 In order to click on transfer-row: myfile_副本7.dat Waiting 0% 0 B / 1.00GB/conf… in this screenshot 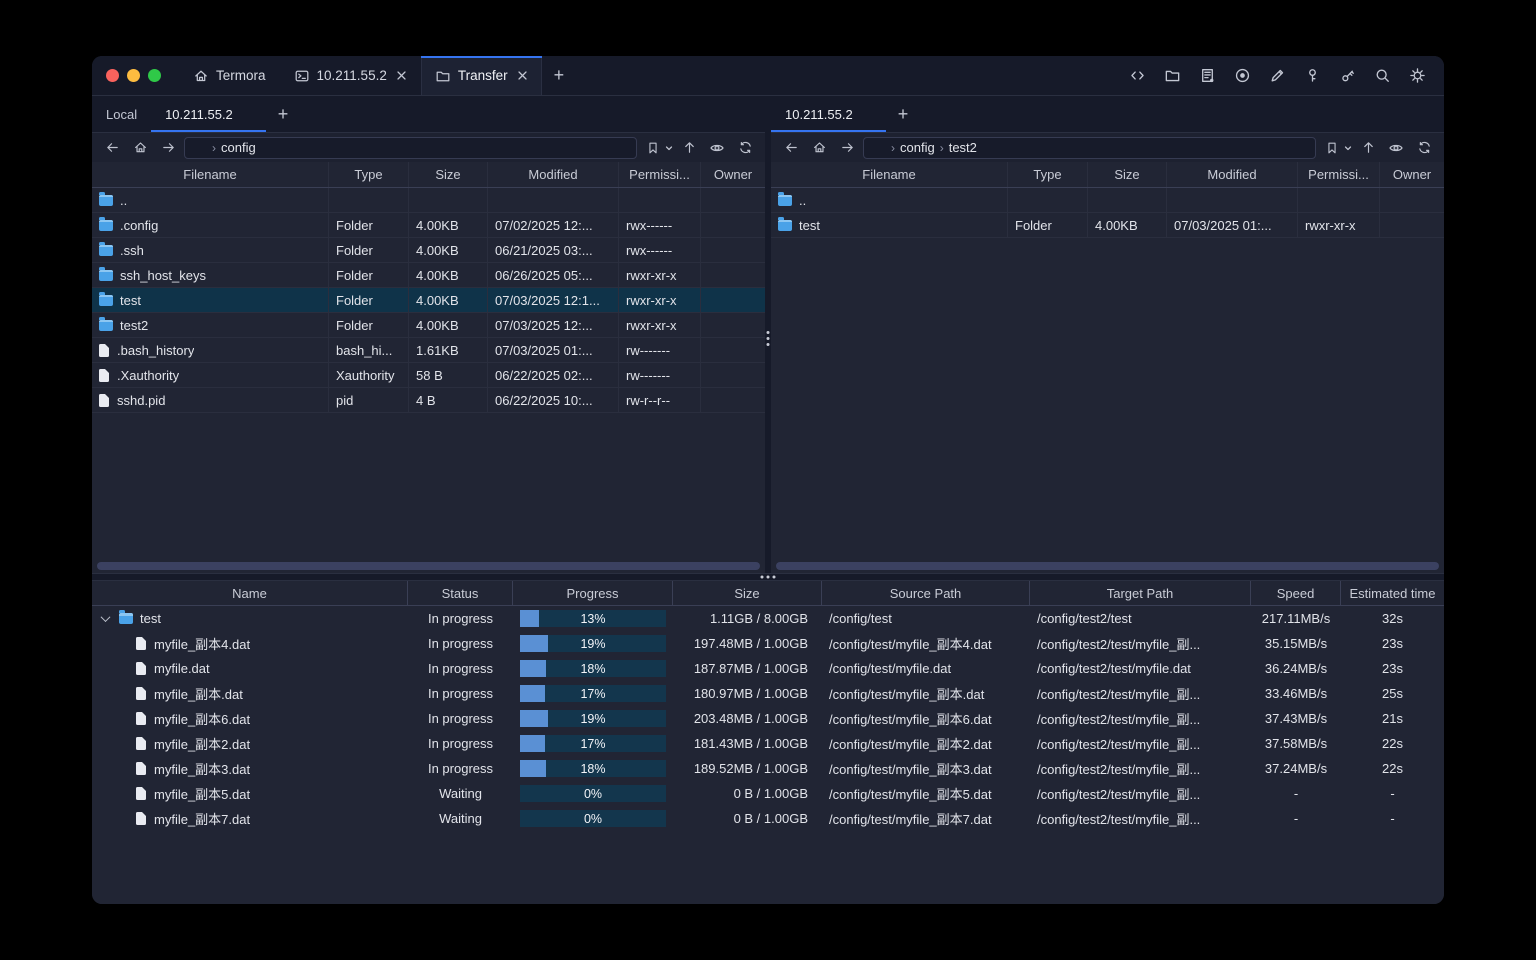, I will do `click(768, 818)`.